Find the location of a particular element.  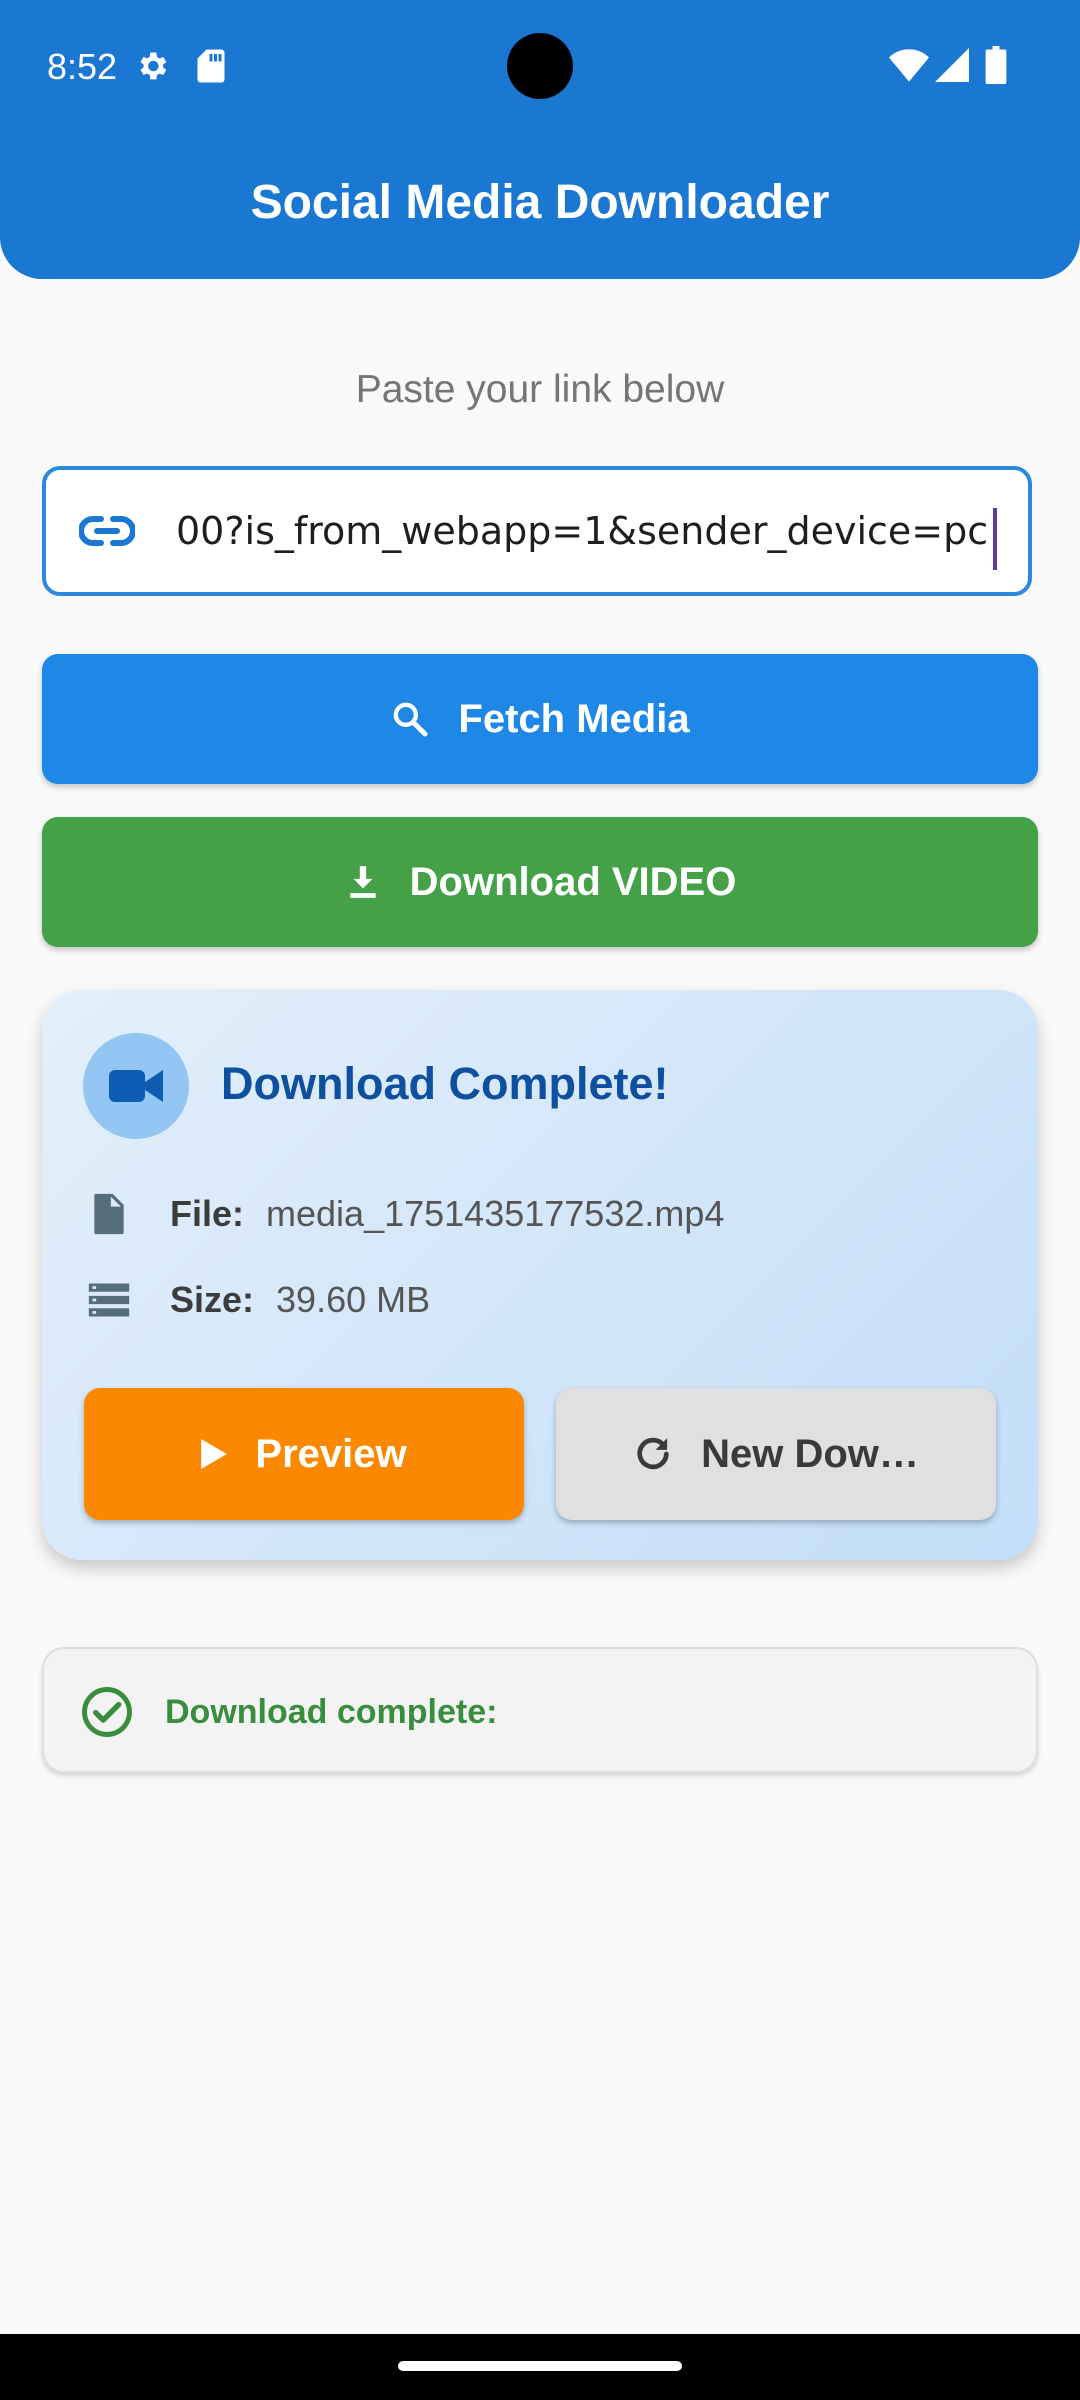

videocam-badge is located at coordinates (136, 1086).